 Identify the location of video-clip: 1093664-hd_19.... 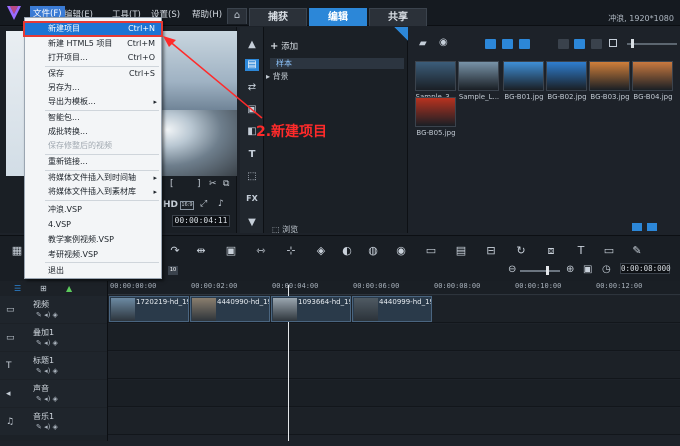
(311, 309).